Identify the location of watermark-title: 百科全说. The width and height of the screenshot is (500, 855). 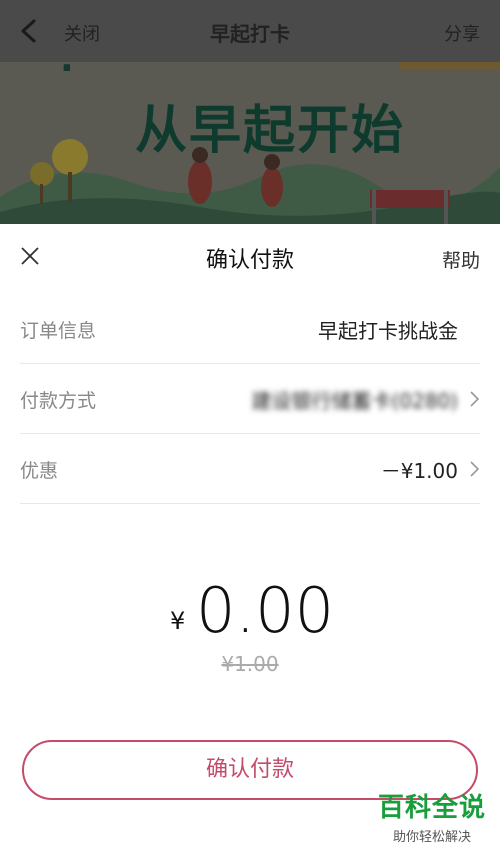
(431, 808).